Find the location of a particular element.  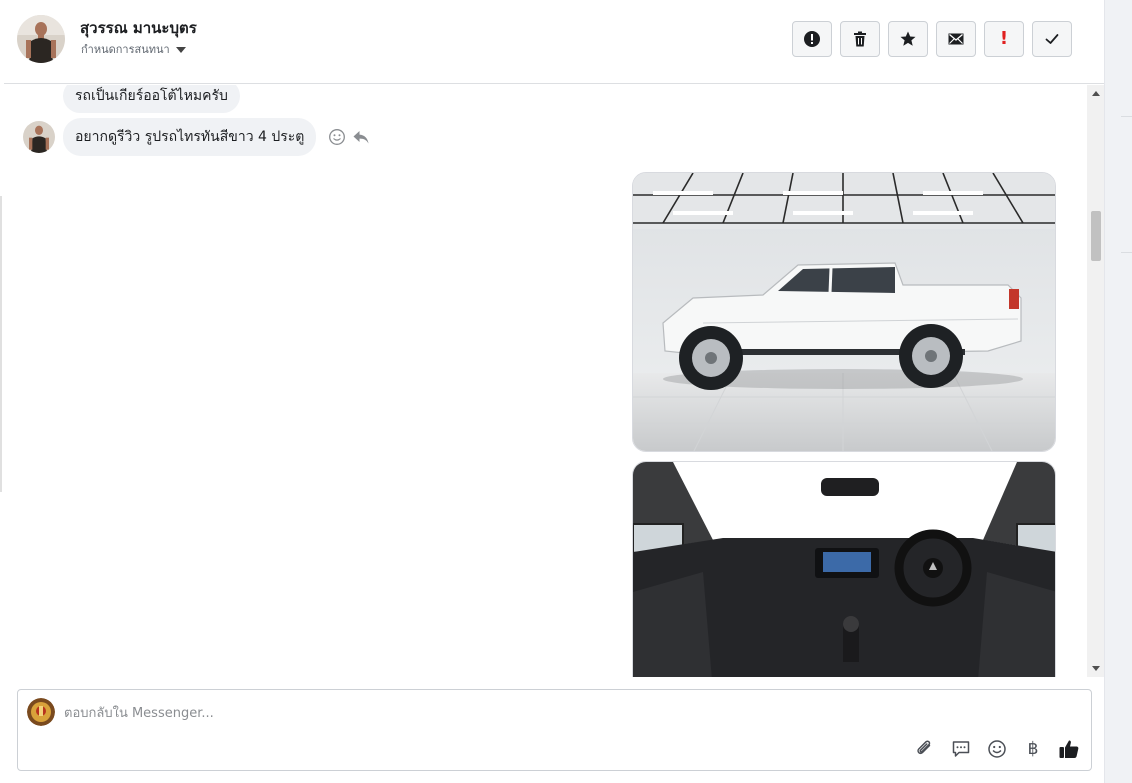

saved-replies-icon is located at coordinates (961, 749).